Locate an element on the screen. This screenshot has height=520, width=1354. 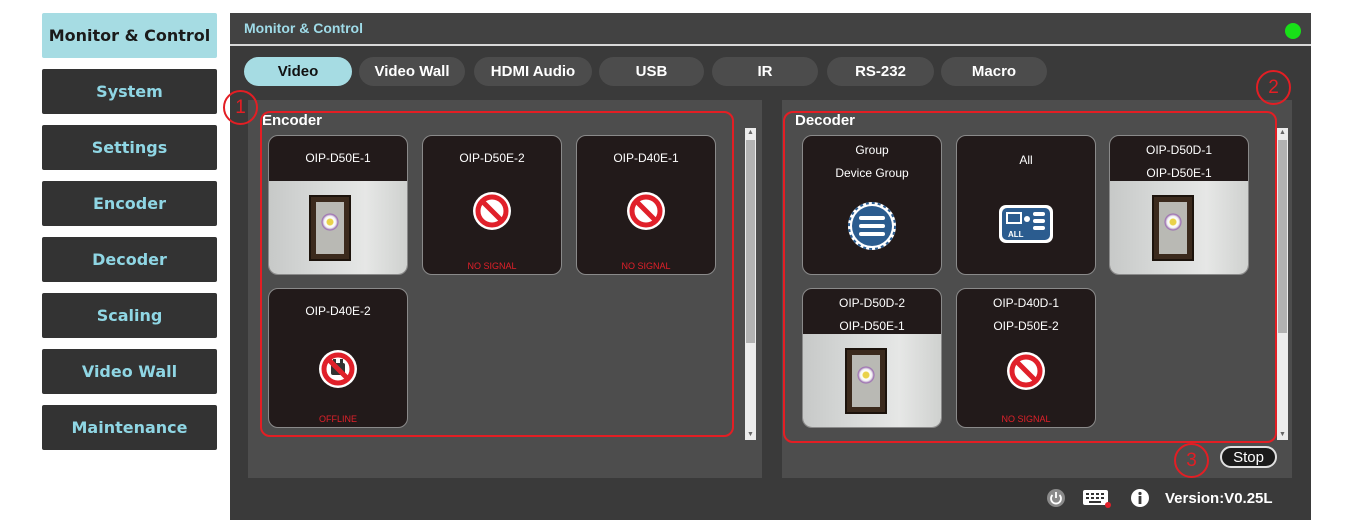
marker-label: 2 is located at coordinates (1273, 87).